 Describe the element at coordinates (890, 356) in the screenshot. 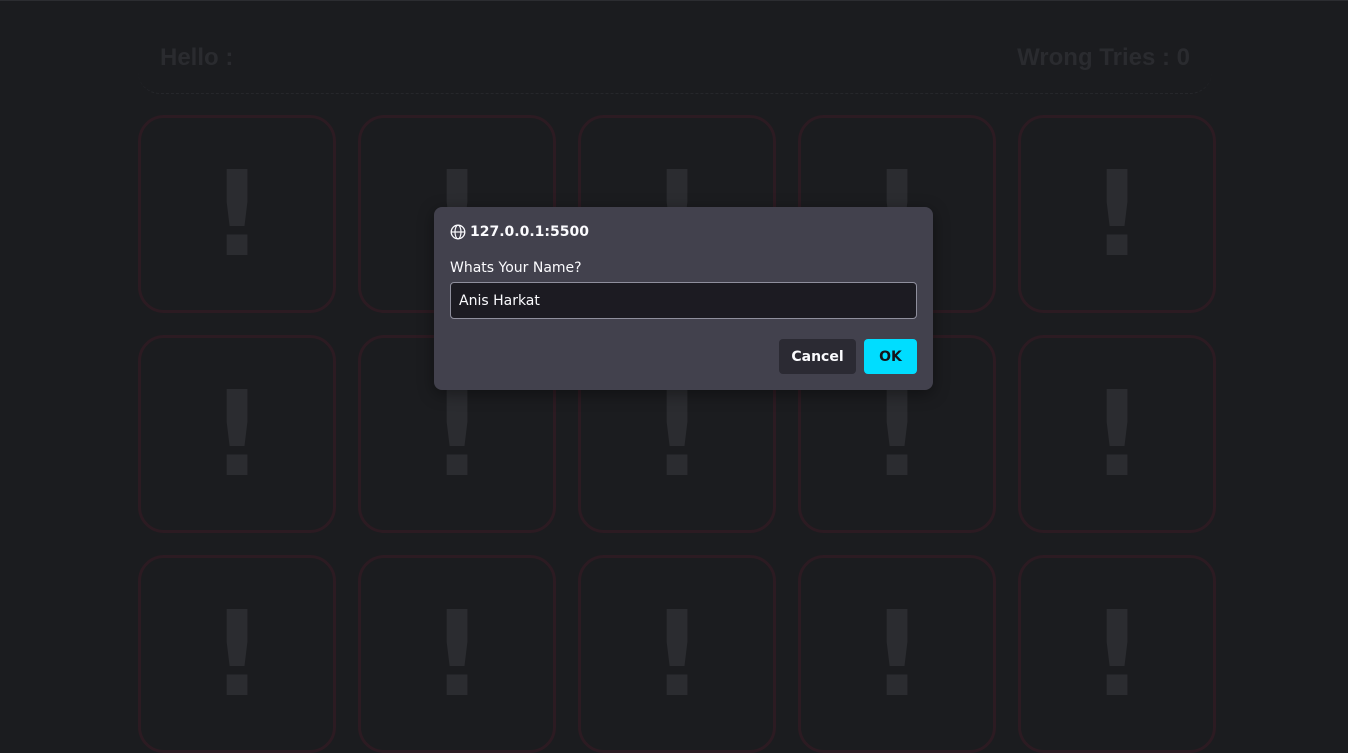

I see `ok-button: OK` at that location.